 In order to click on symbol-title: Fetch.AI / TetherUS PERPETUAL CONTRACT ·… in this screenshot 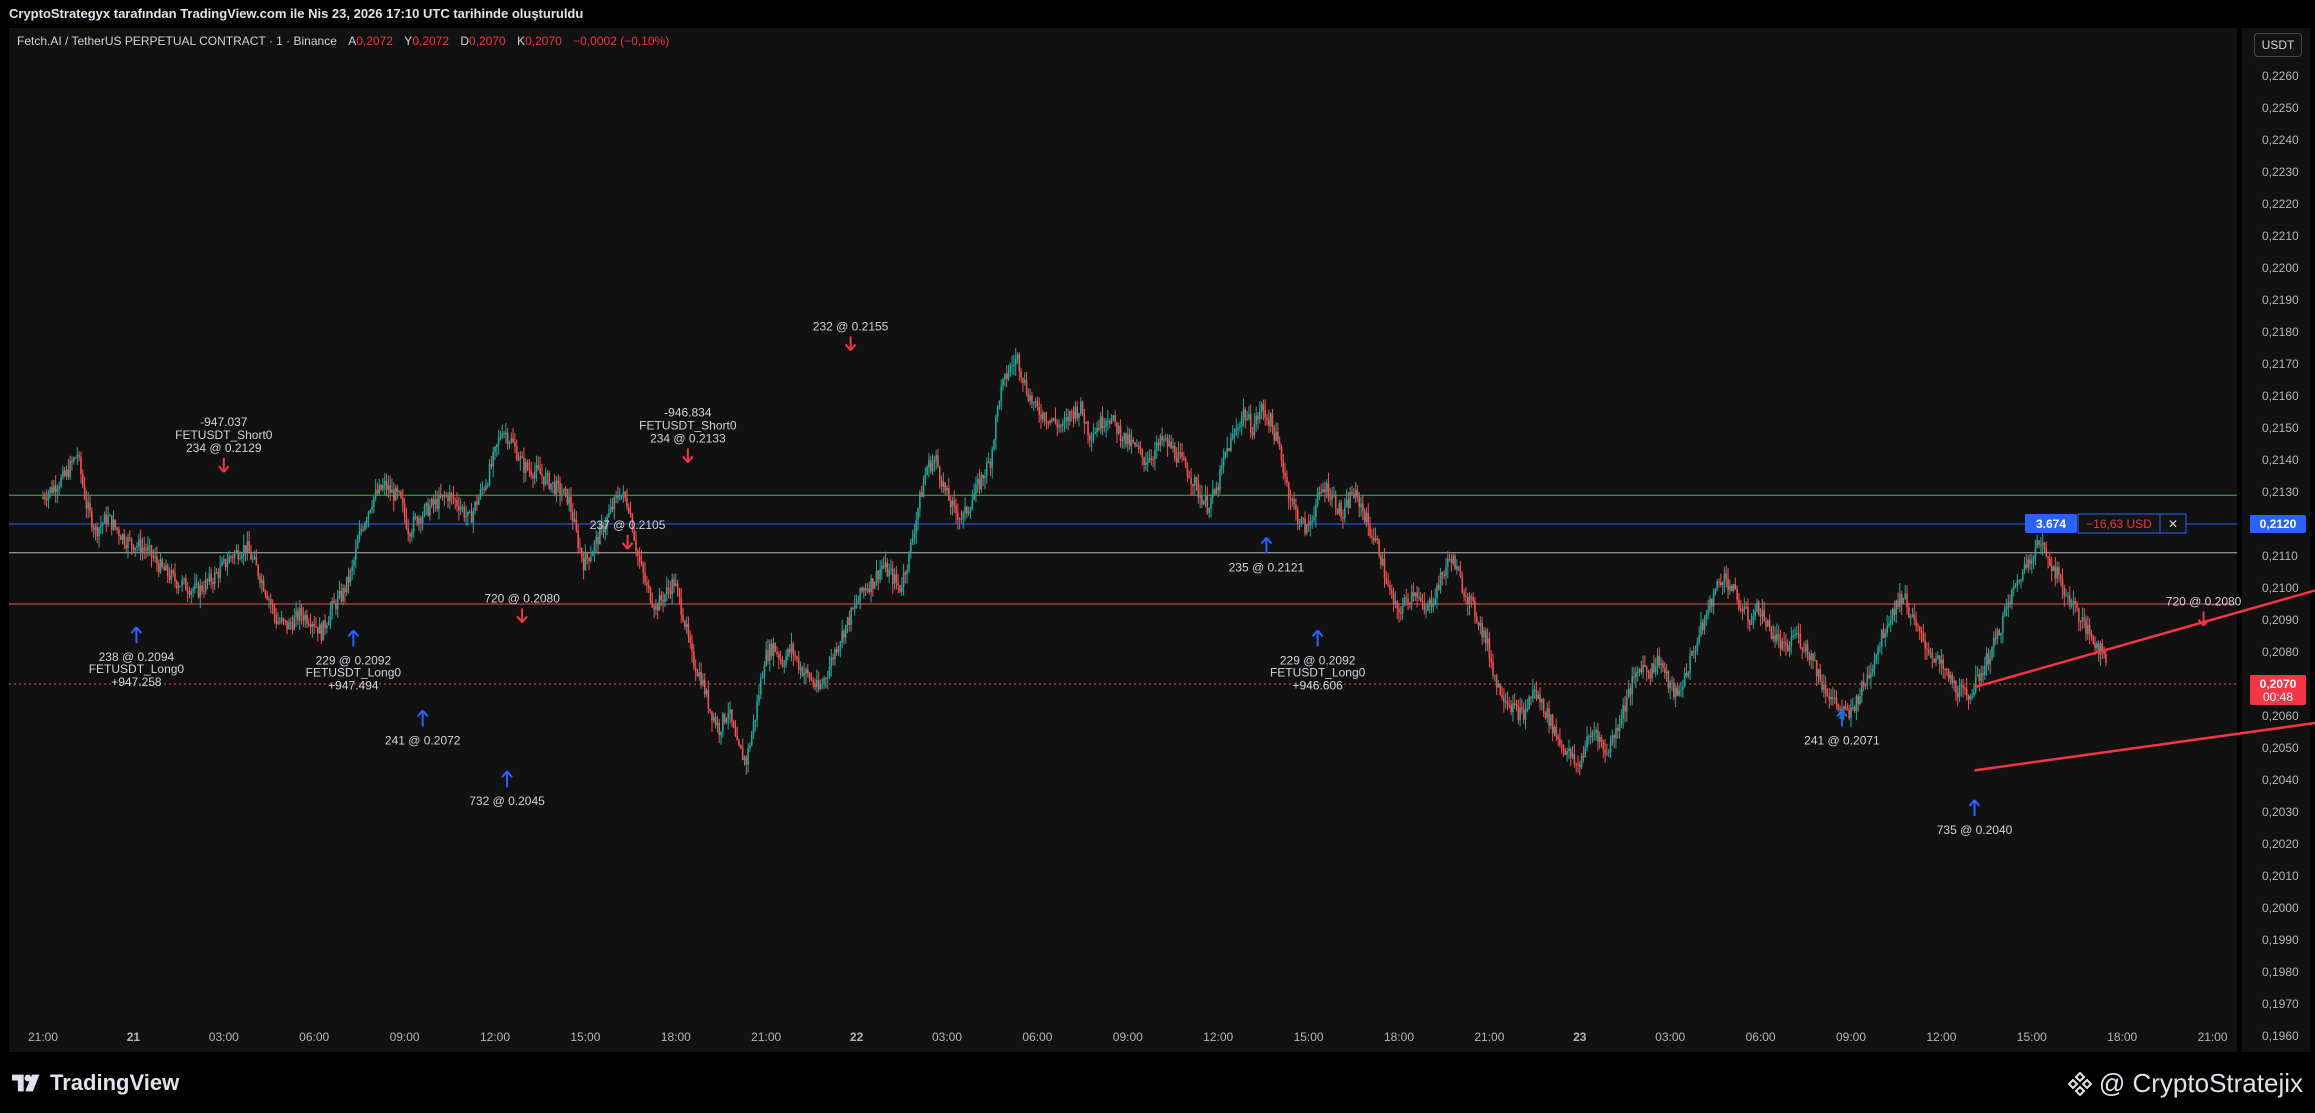, I will do `click(177, 41)`.